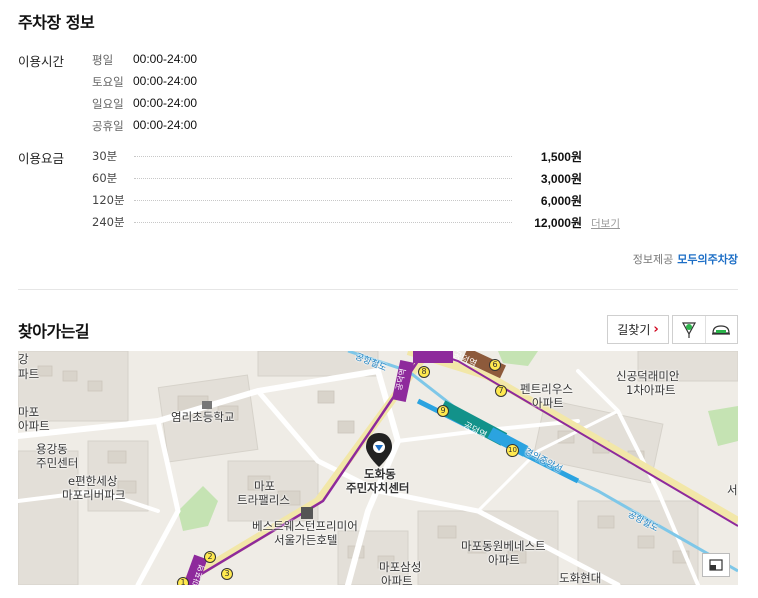 Image resolution: width=758 pixels, height=598 pixels. Describe the element at coordinates (558, 223) in the screenshot. I see `fee-price: 12,000원` at that location.